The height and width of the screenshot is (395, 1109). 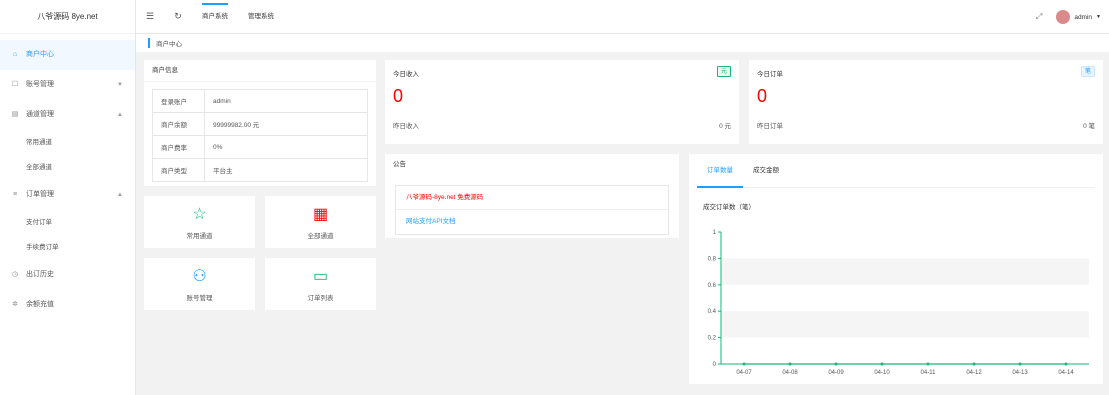 What do you see at coordinates (40, 114) in the screenshot?
I see `sidebar-item-label: 通道管理` at bounding box center [40, 114].